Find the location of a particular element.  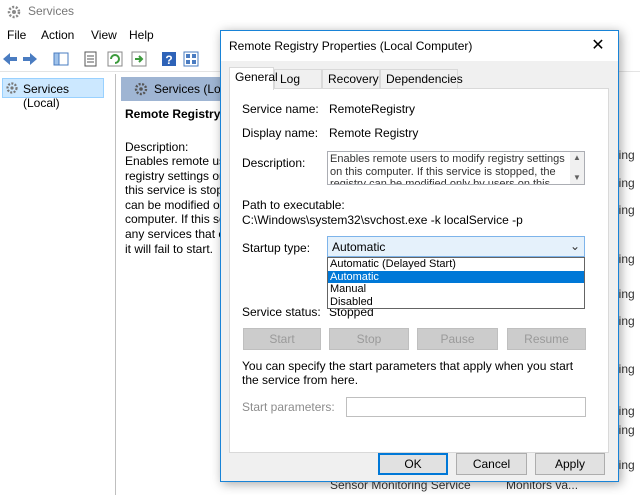

menu-view: View is located at coordinates (104, 35).